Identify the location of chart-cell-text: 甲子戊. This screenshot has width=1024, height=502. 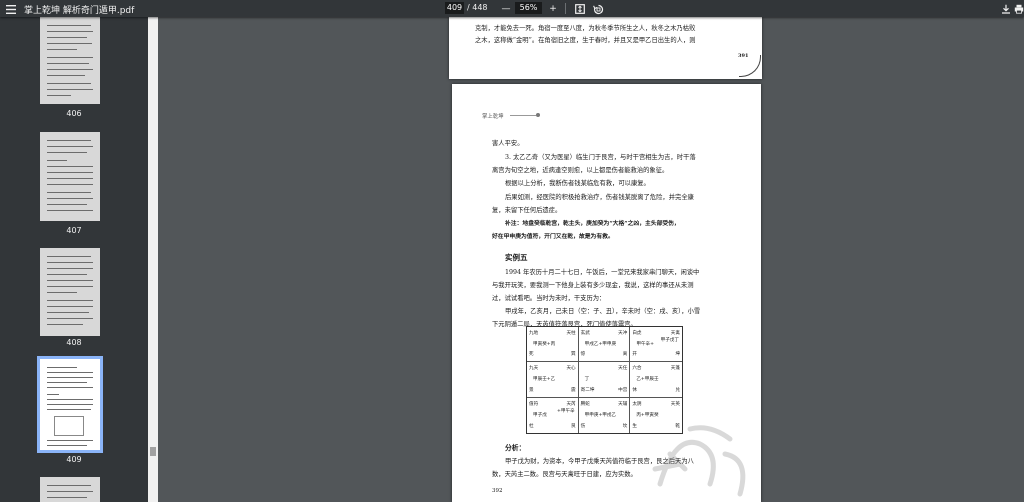
(540, 415).